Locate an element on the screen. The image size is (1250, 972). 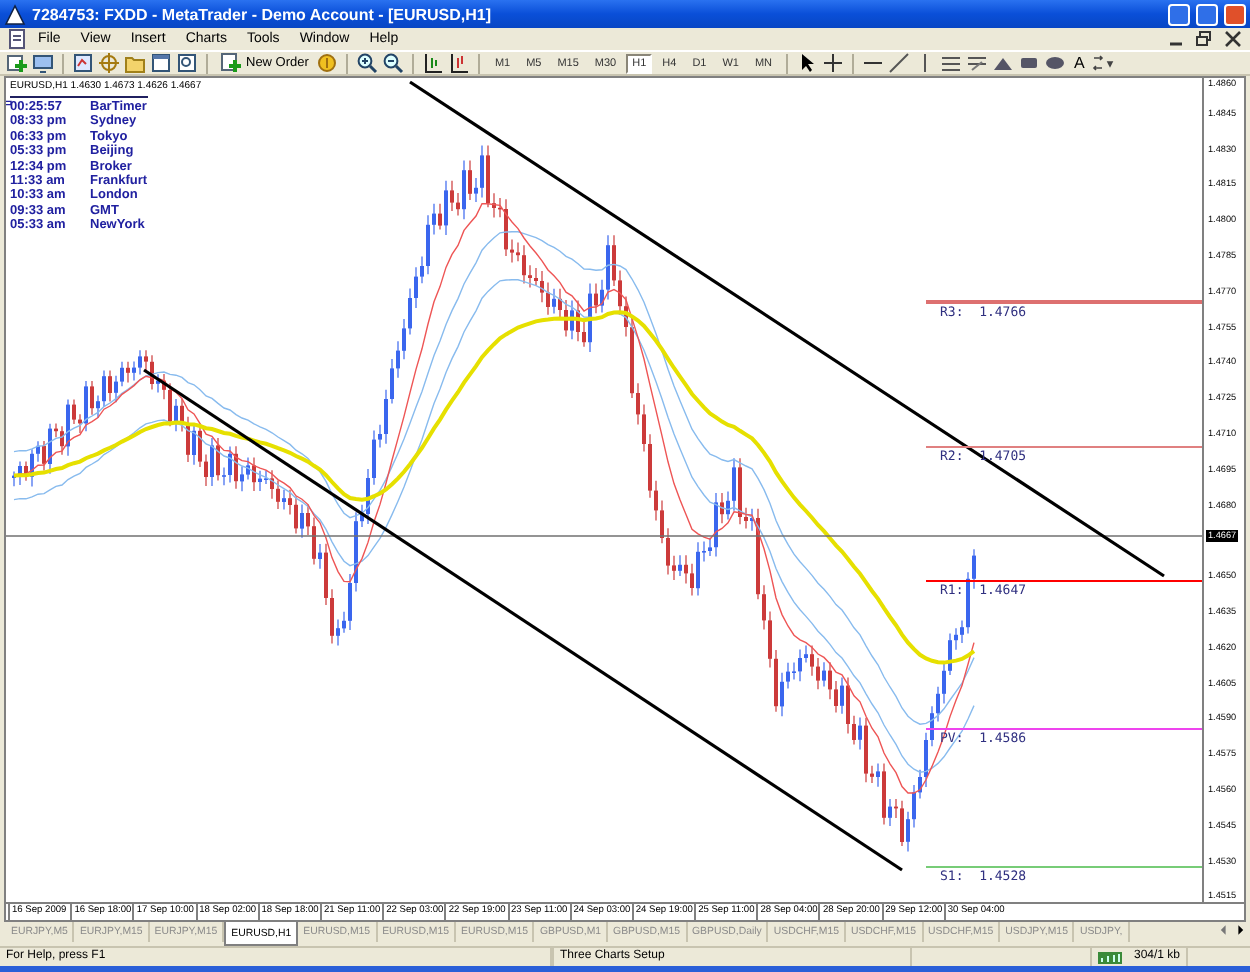
text-tool-button: A is located at coordinates (1079, 63).